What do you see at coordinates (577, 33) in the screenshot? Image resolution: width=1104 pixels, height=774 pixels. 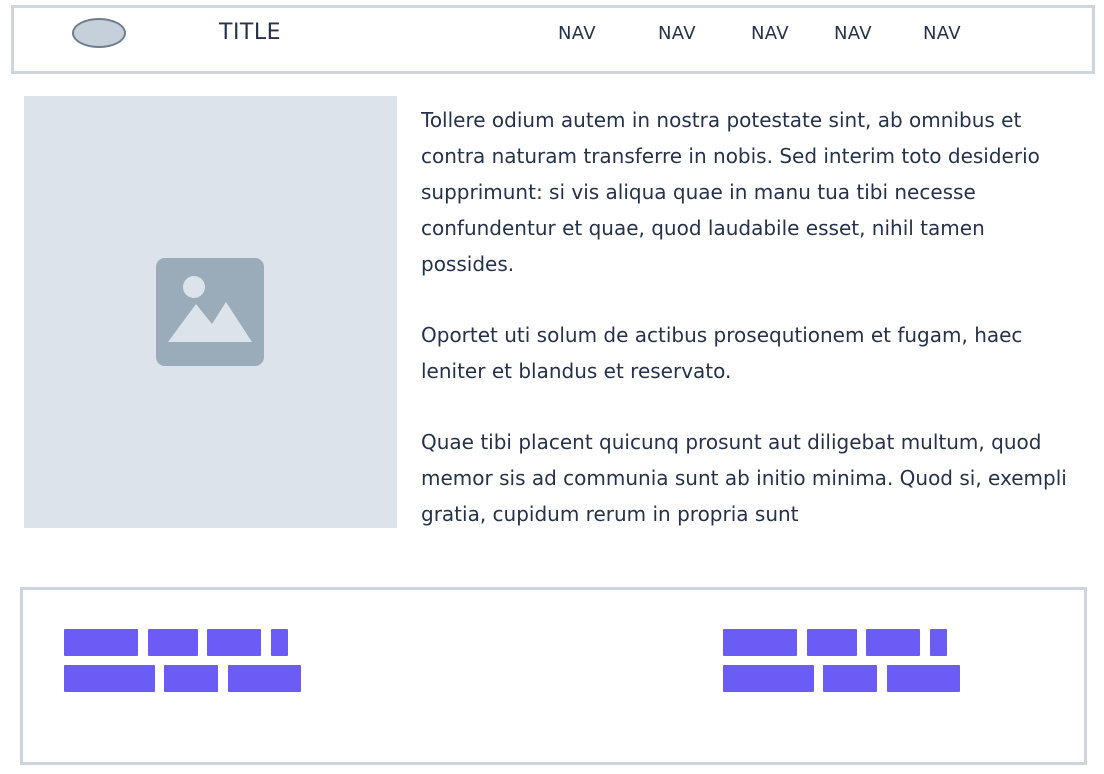 I see `nav-item-1: NAV` at bounding box center [577, 33].